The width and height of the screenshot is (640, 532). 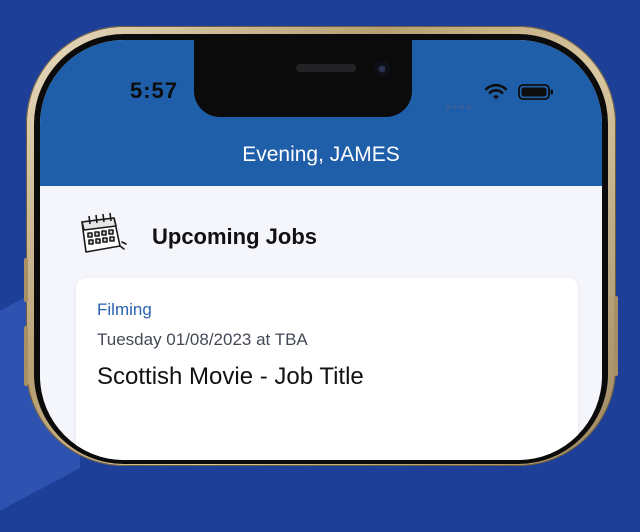 What do you see at coordinates (154, 90) in the screenshot?
I see `status-time: 5:57` at bounding box center [154, 90].